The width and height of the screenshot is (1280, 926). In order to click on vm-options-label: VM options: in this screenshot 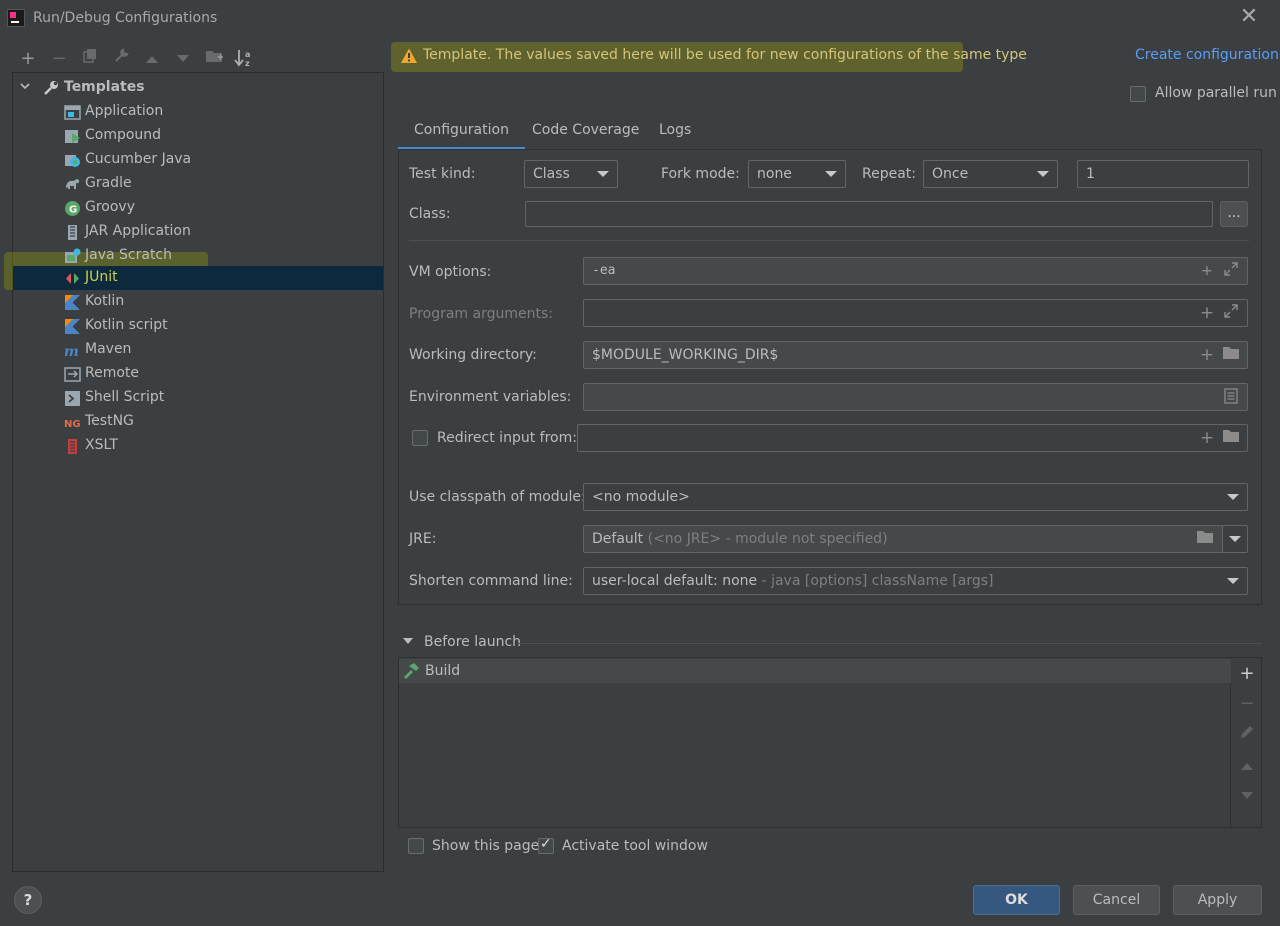, I will do `click(450, 272)`.